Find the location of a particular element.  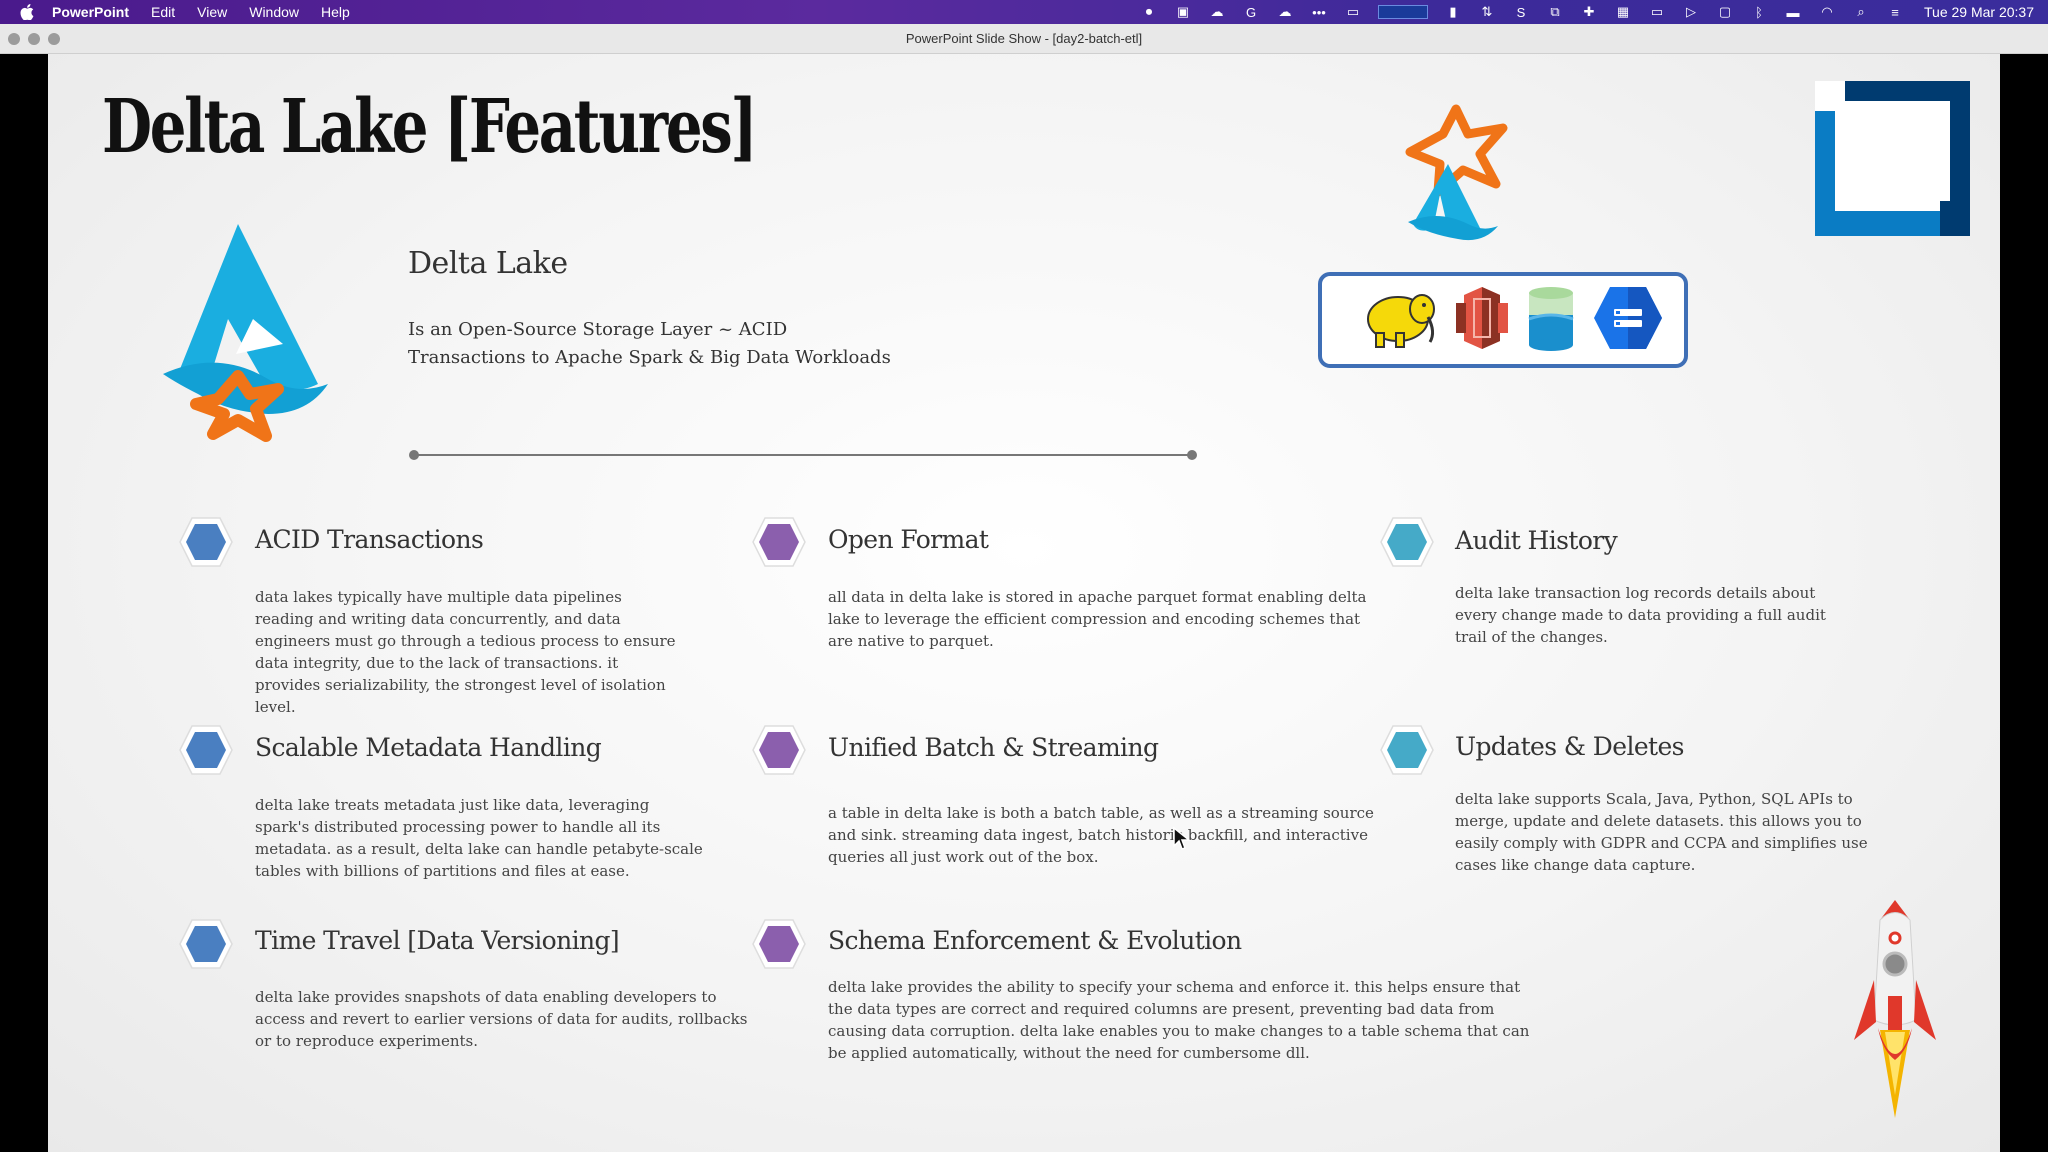

aws-s3-icon is located at coordinates (1482, 320).